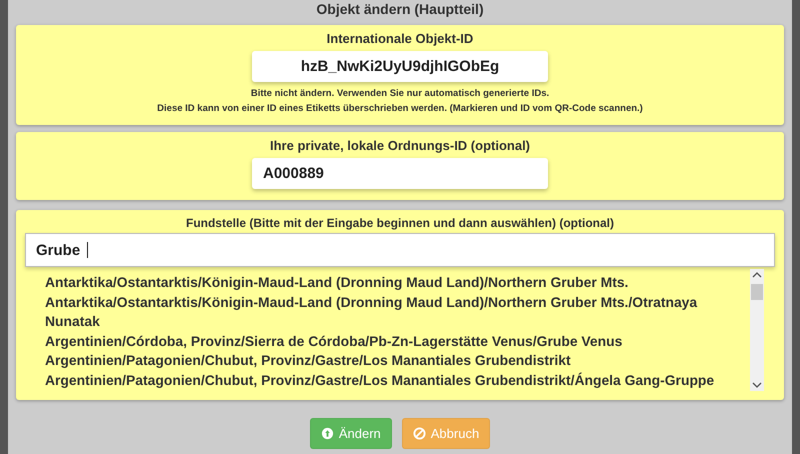 Image resolution: width=800 pixels, height=454 pixels. What do you see at coordinates (757, 385) in the screenshot?
I see `scroll-down-icon` at bounding box center [757, 385].